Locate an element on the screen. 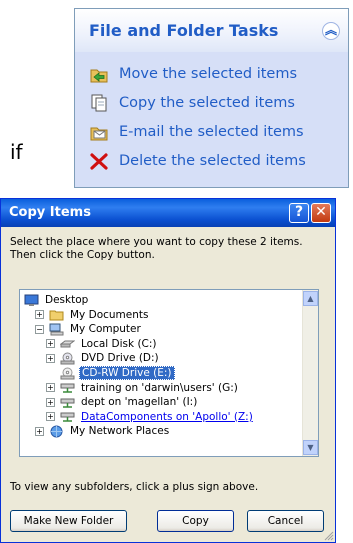 The height and width of the screenshot is (543, 353). task-copy: Copy the selected items is located at coordinates (192, 103).